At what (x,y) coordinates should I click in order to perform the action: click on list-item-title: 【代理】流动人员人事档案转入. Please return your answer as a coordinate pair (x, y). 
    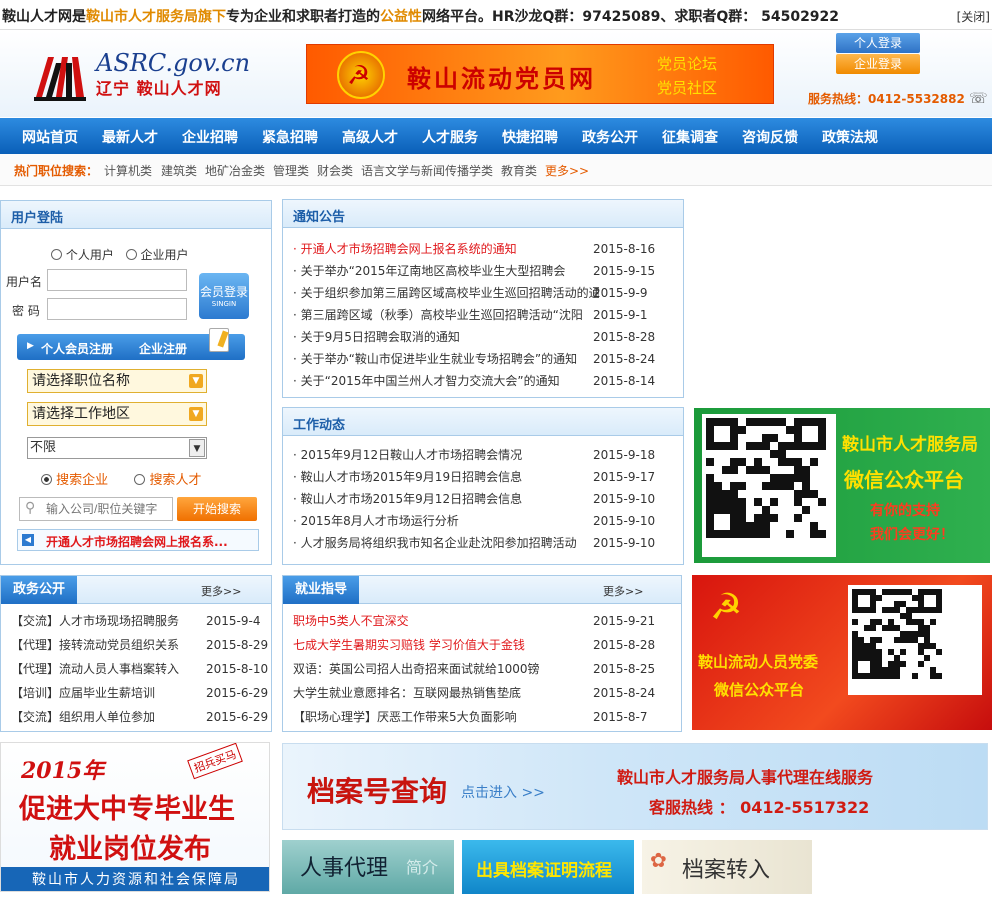
    Looking at the image, I should click on (101, 669).